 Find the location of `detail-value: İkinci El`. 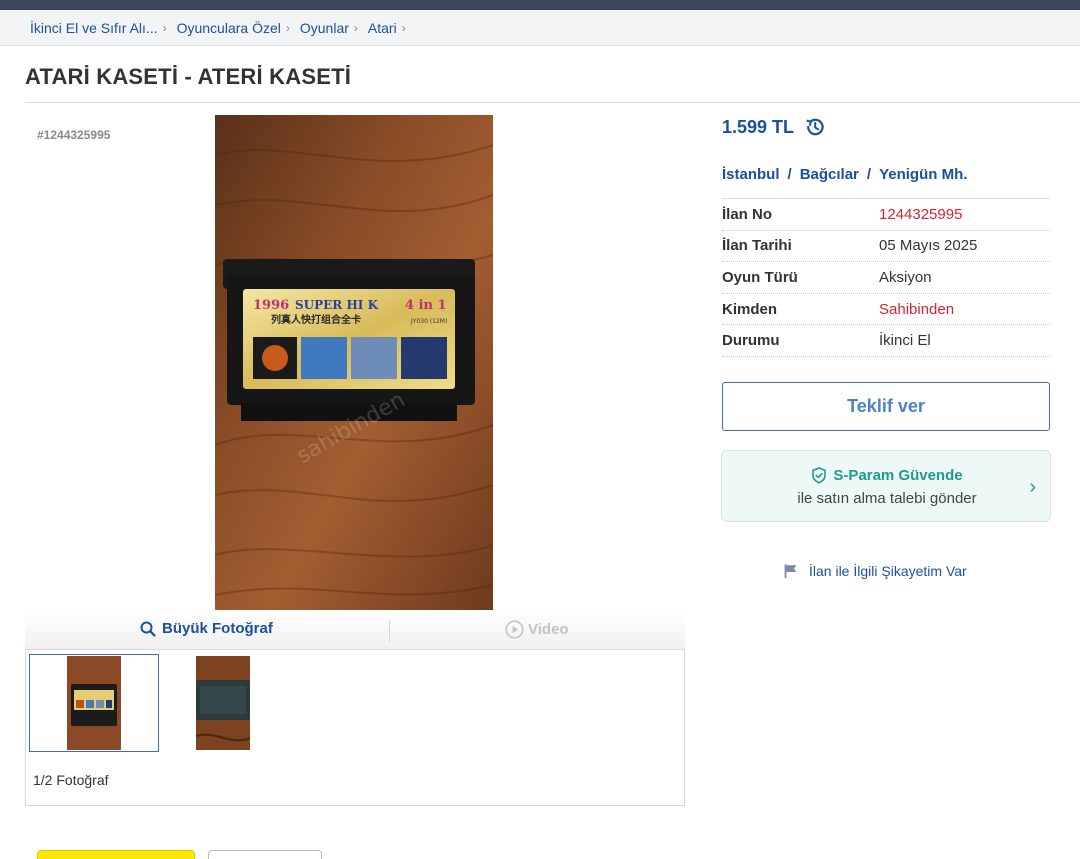

detail-value: İkinci El is located at coordinates (905, 341).